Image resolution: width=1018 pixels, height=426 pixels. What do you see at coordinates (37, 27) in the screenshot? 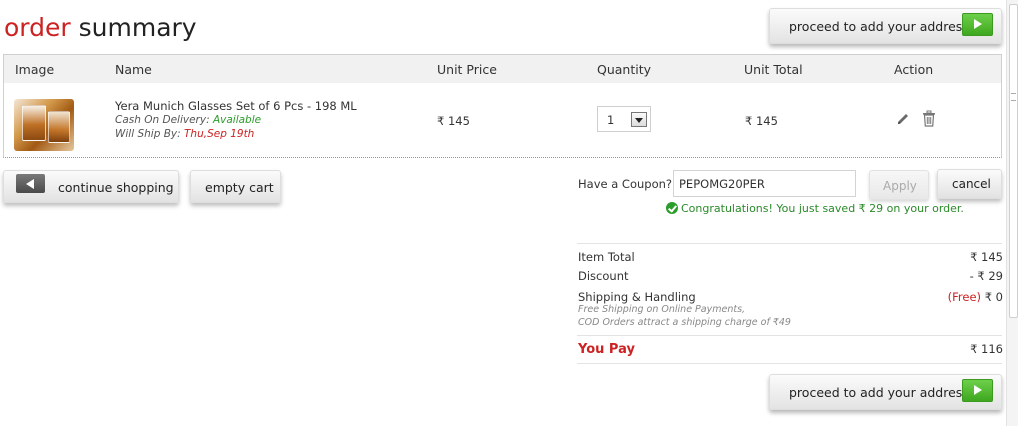
I see `page-title-accent: order` at bounding box center [37, 27].